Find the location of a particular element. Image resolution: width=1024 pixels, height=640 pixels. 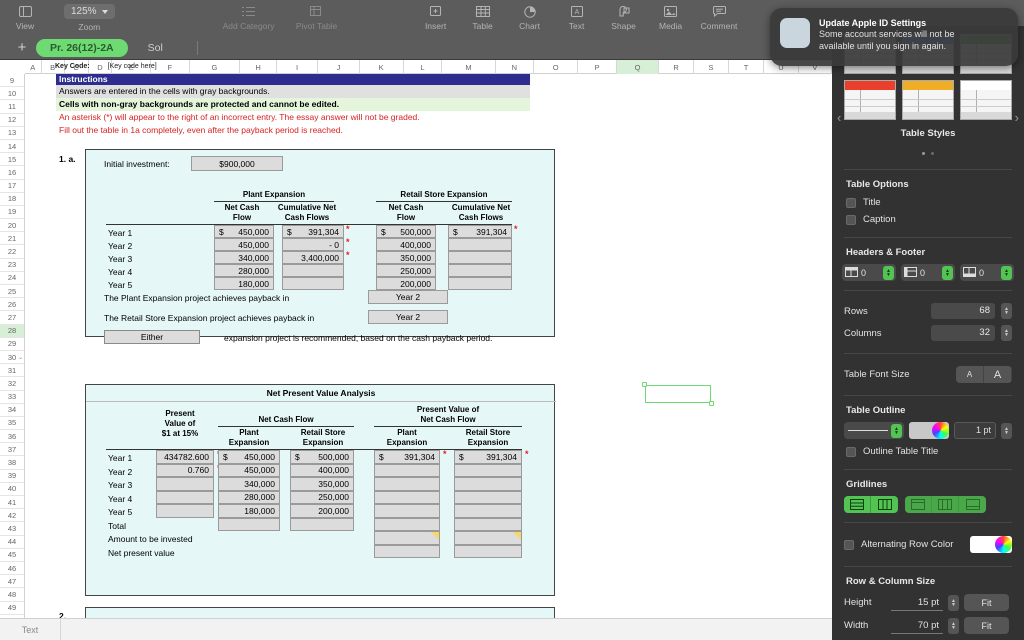

styles-next-arrow: › is located at coordinates (1017, 117).